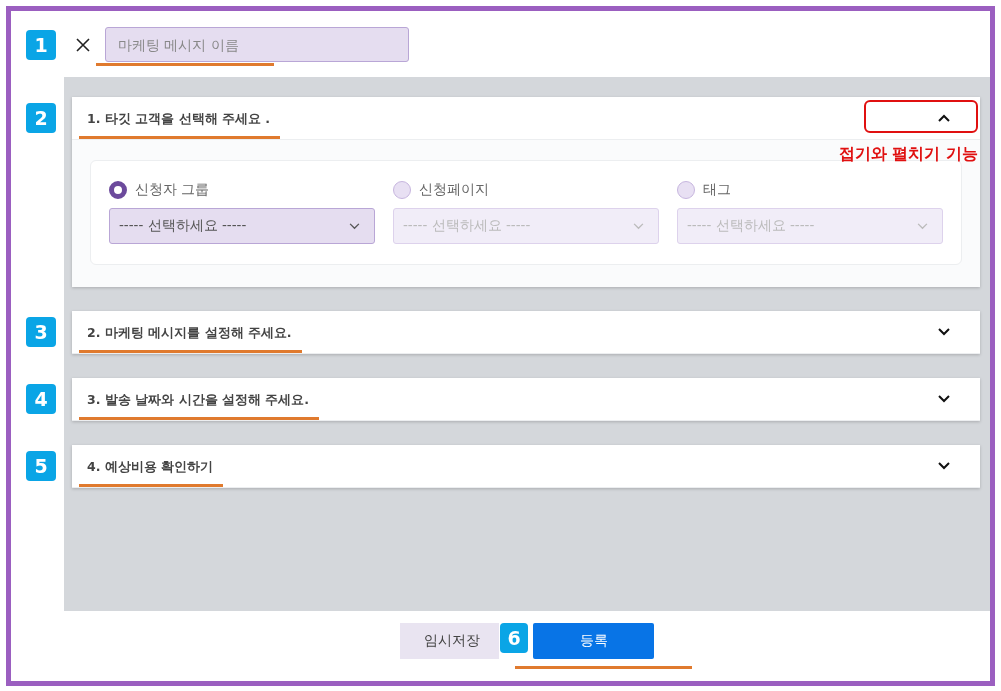  What do you see at coordinates (150, 466) in the screenshot?
I see `section-title: 4. 예상비용 확인하기` at bounding box center [150, 466].